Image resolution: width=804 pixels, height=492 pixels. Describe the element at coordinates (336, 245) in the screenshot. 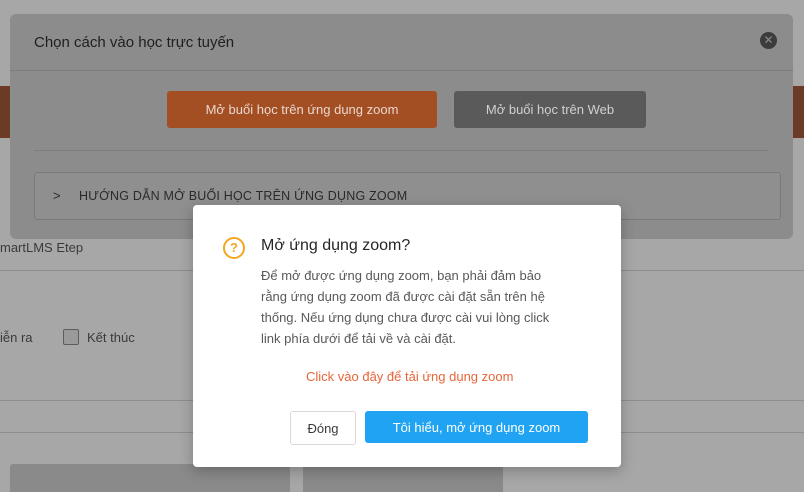

I see `confirm-title: Mở ứng dụng zoom?` at that location.